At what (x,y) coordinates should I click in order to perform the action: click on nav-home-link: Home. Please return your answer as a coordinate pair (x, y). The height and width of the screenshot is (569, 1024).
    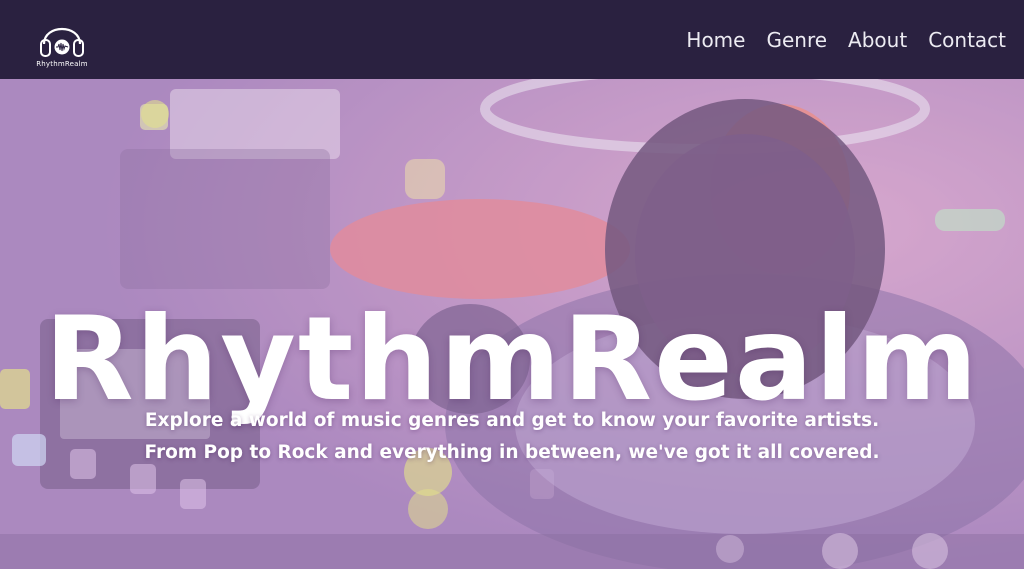
    Looking at the image, I should click on (715, 40).